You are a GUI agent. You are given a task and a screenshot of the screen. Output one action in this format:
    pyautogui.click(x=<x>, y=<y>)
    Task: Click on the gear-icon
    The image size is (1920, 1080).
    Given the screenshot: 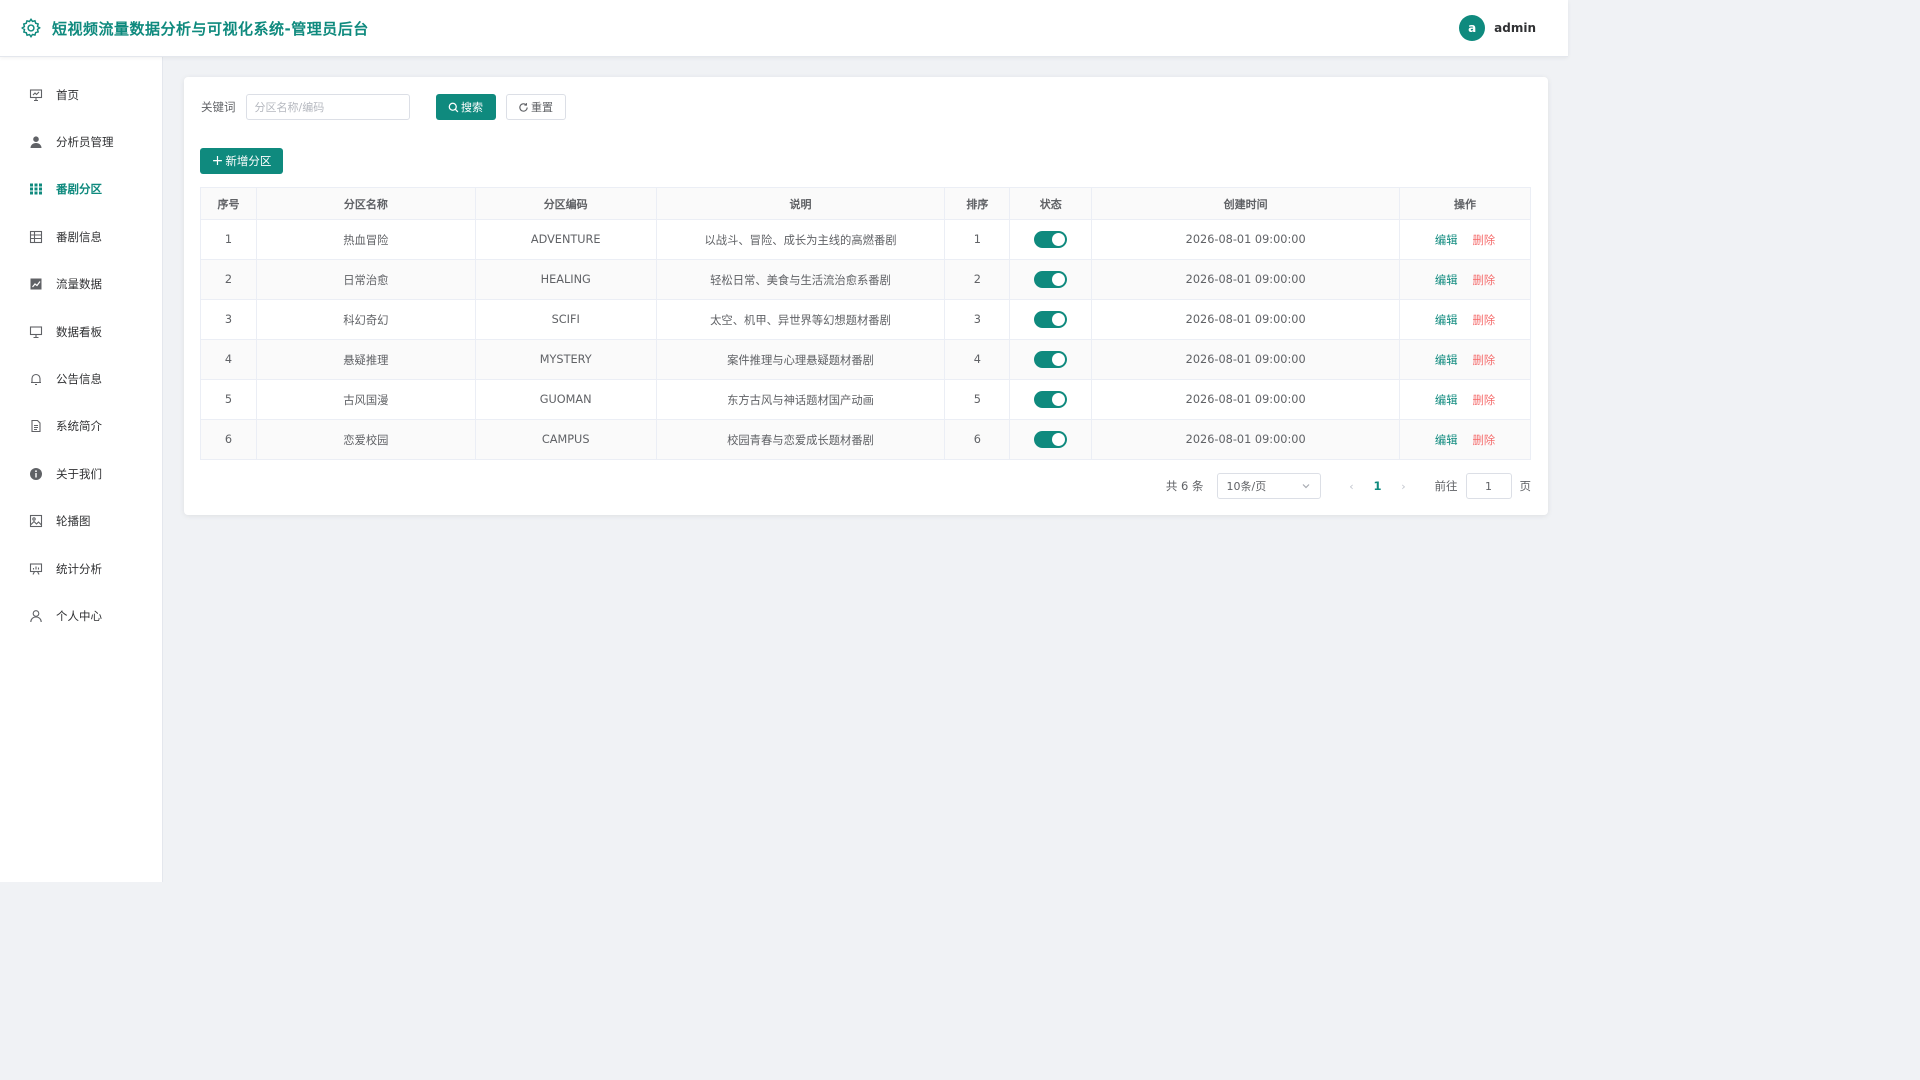 What is the action you would take?
    pyautogui.click(x=31, y=28)
    